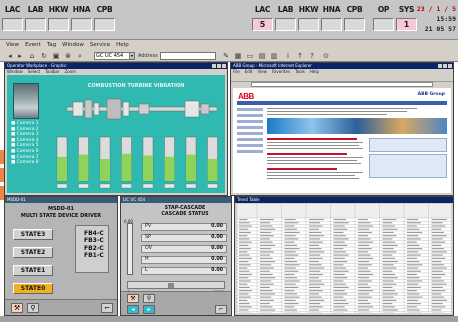  Describe the element at coordinates (331, 24) in the screenshot. I see `alarm-count-hna` at that location.